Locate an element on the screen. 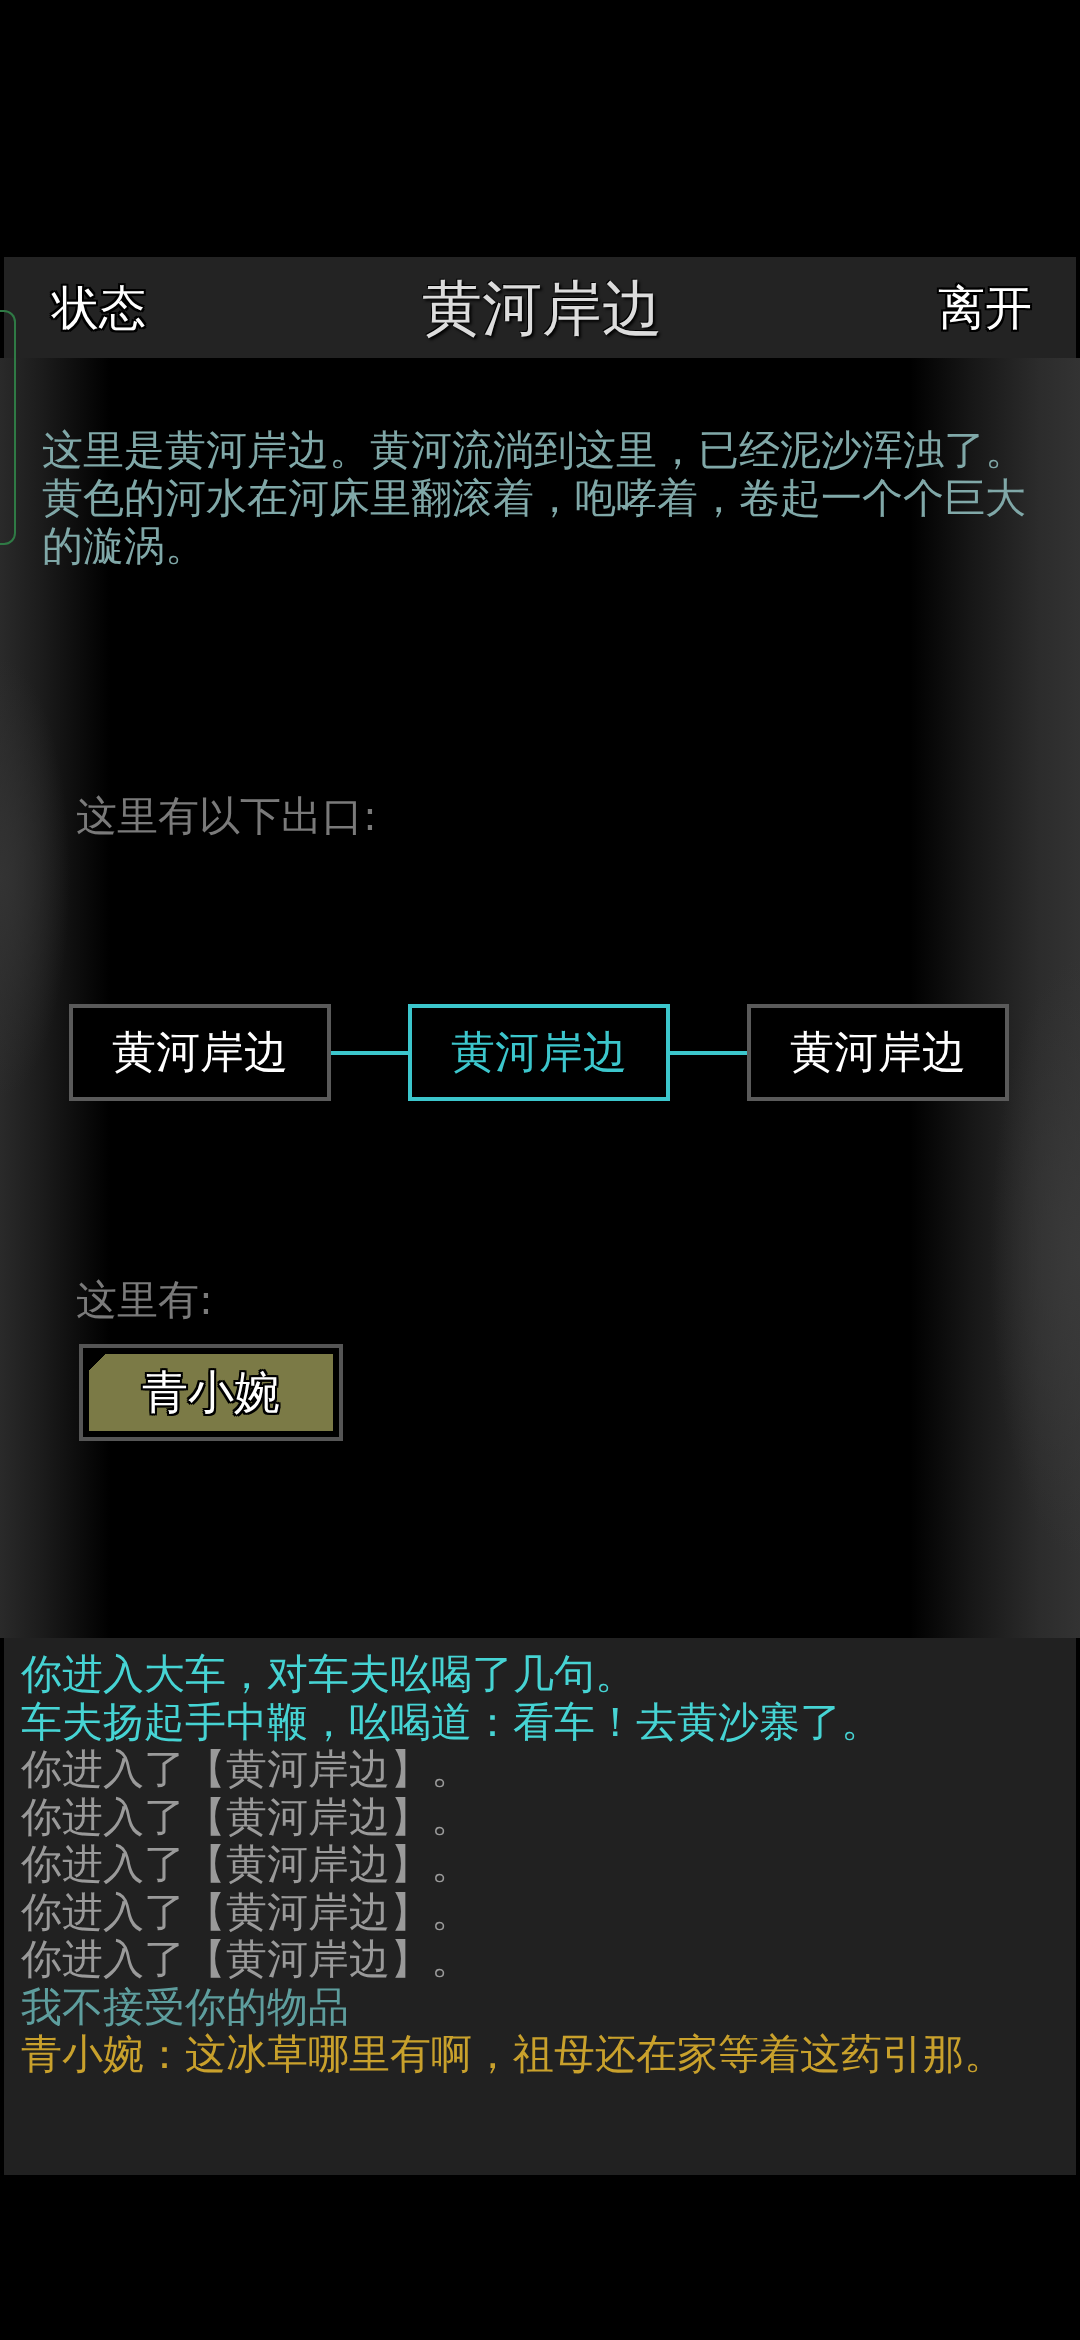  log-message: 你进入大车，对车夫吆喝了几句。 is located at coordinates (328, 1675).